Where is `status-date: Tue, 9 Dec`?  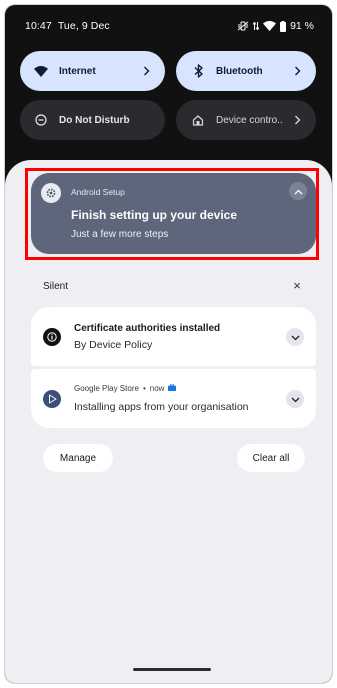 status-date: Tue, 9 Dec is located at coordinates (83, 26).